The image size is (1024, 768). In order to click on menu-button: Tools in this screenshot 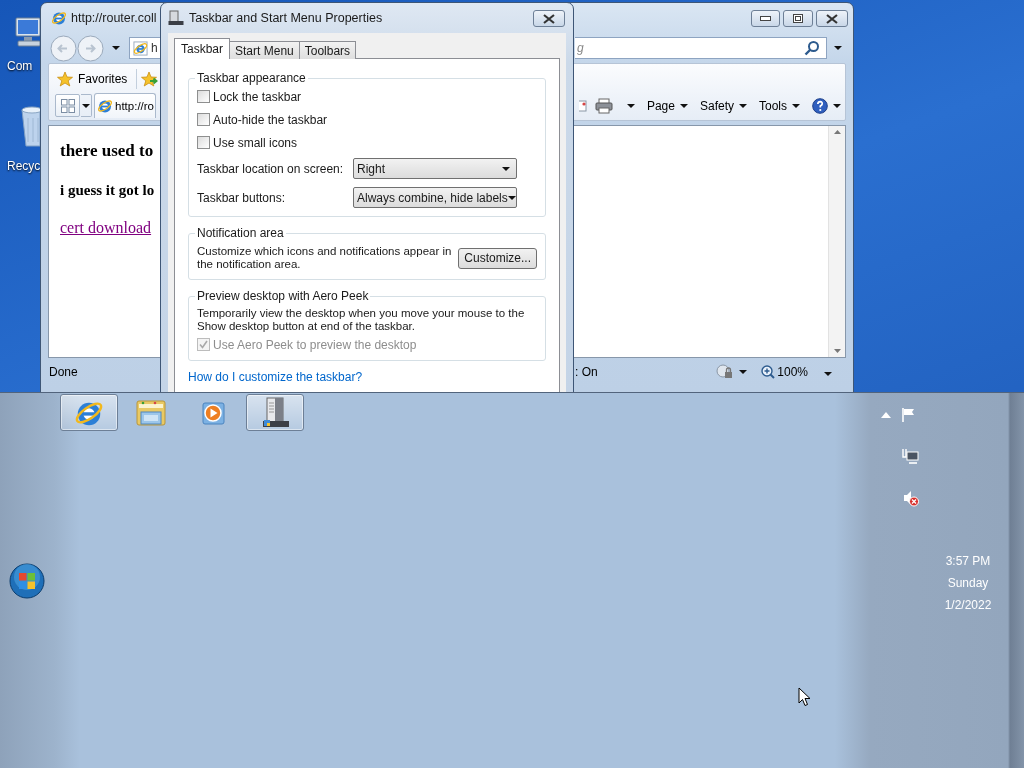, I will do `click(779, 105)`.